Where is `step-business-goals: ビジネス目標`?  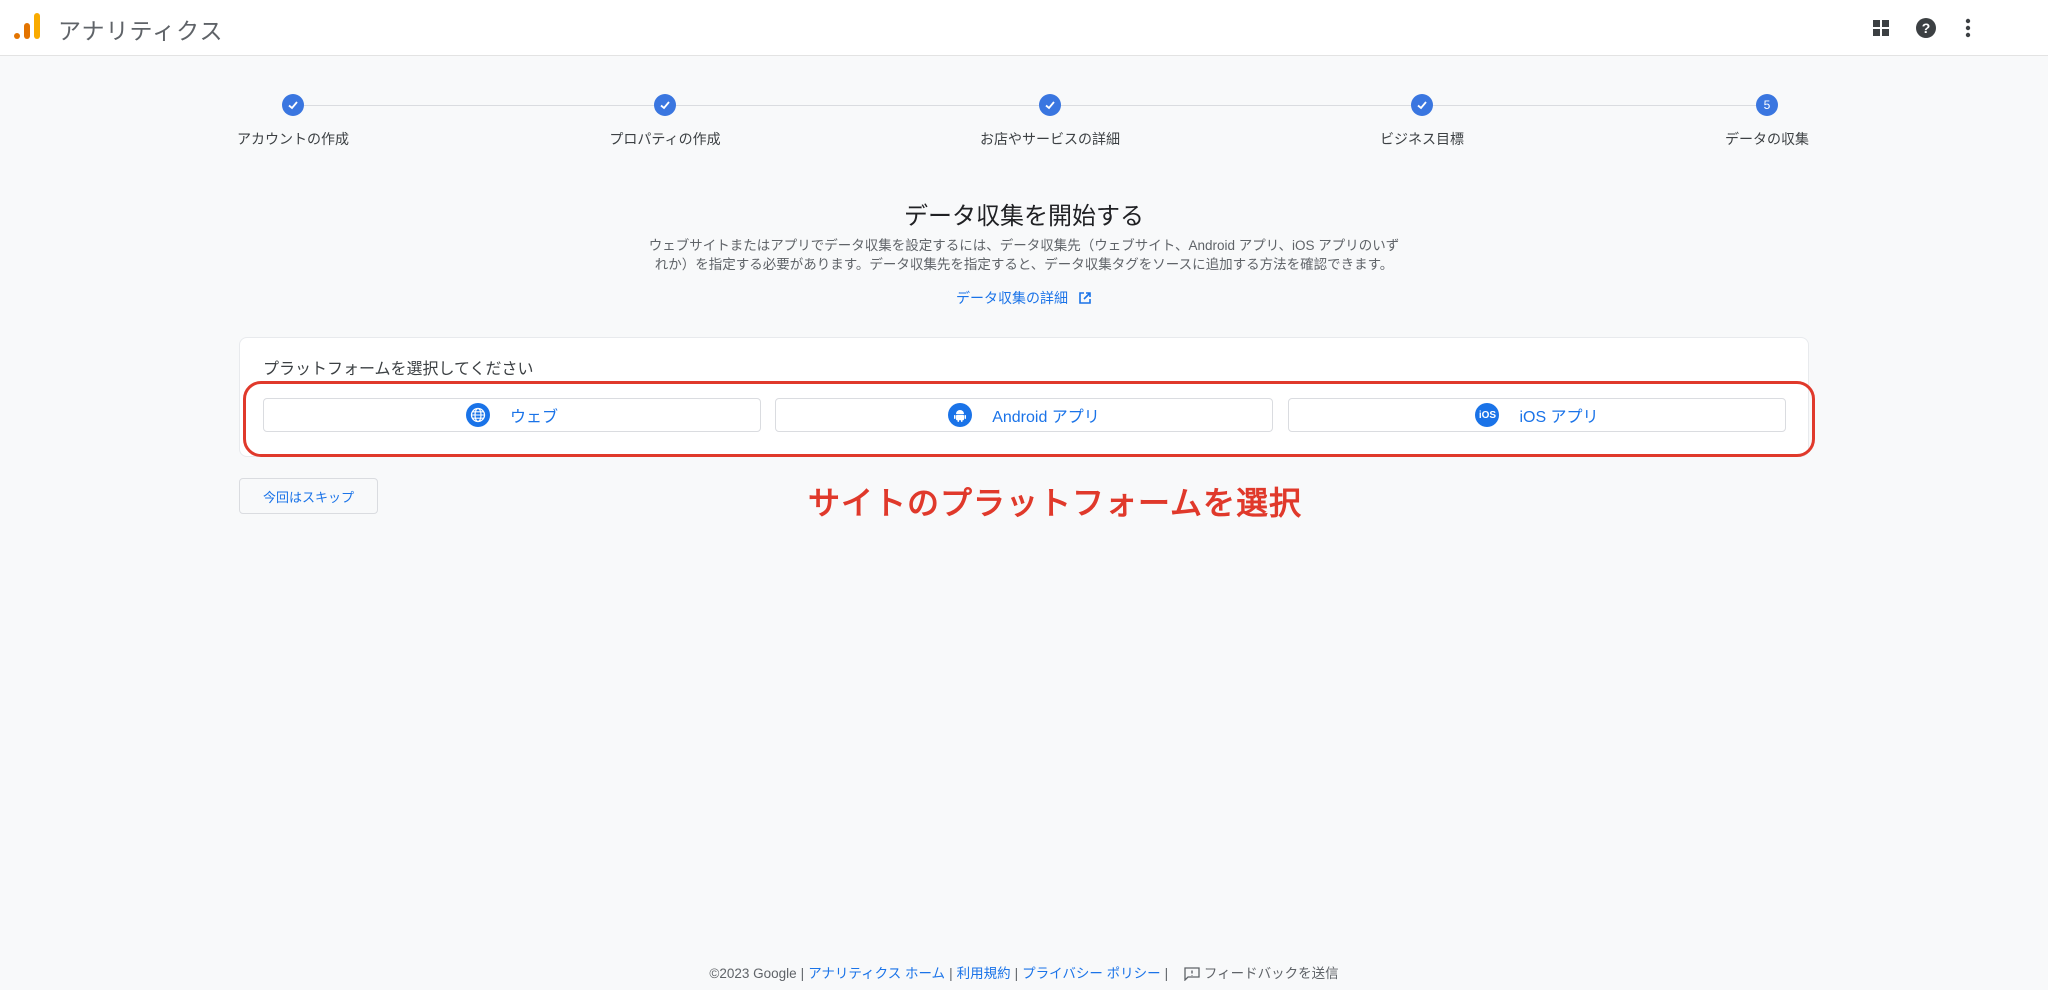 step-business-goals: ビジネス目標 is located at coordinates (1422, 121).